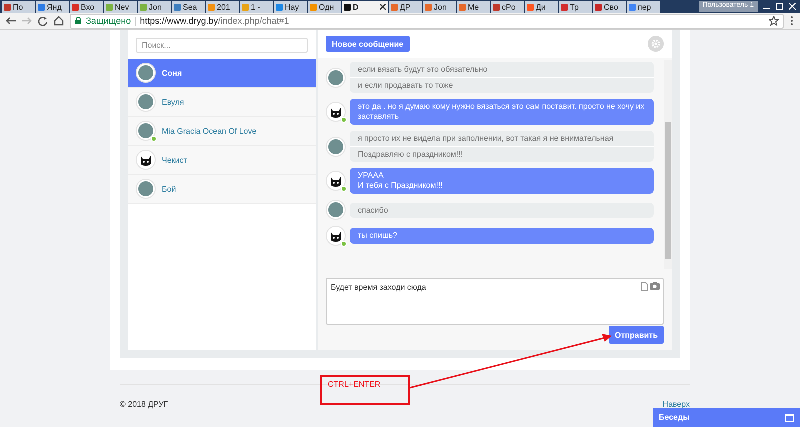 This screenshot has height=427, width=800. Describe the element at coordinates (378, 236) in the screenshot. I see `message-text: ты спишь?` at that location.